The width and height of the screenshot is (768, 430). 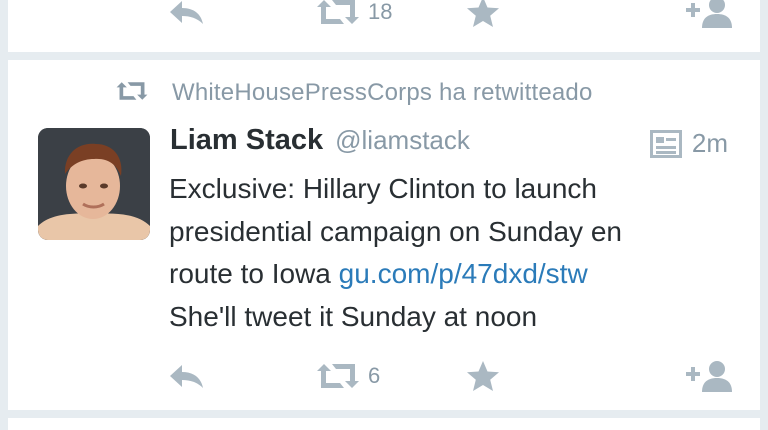 I want to click on tweet-text-line: She'll tweet it Sunday at noon, so click(x=353, y=316).